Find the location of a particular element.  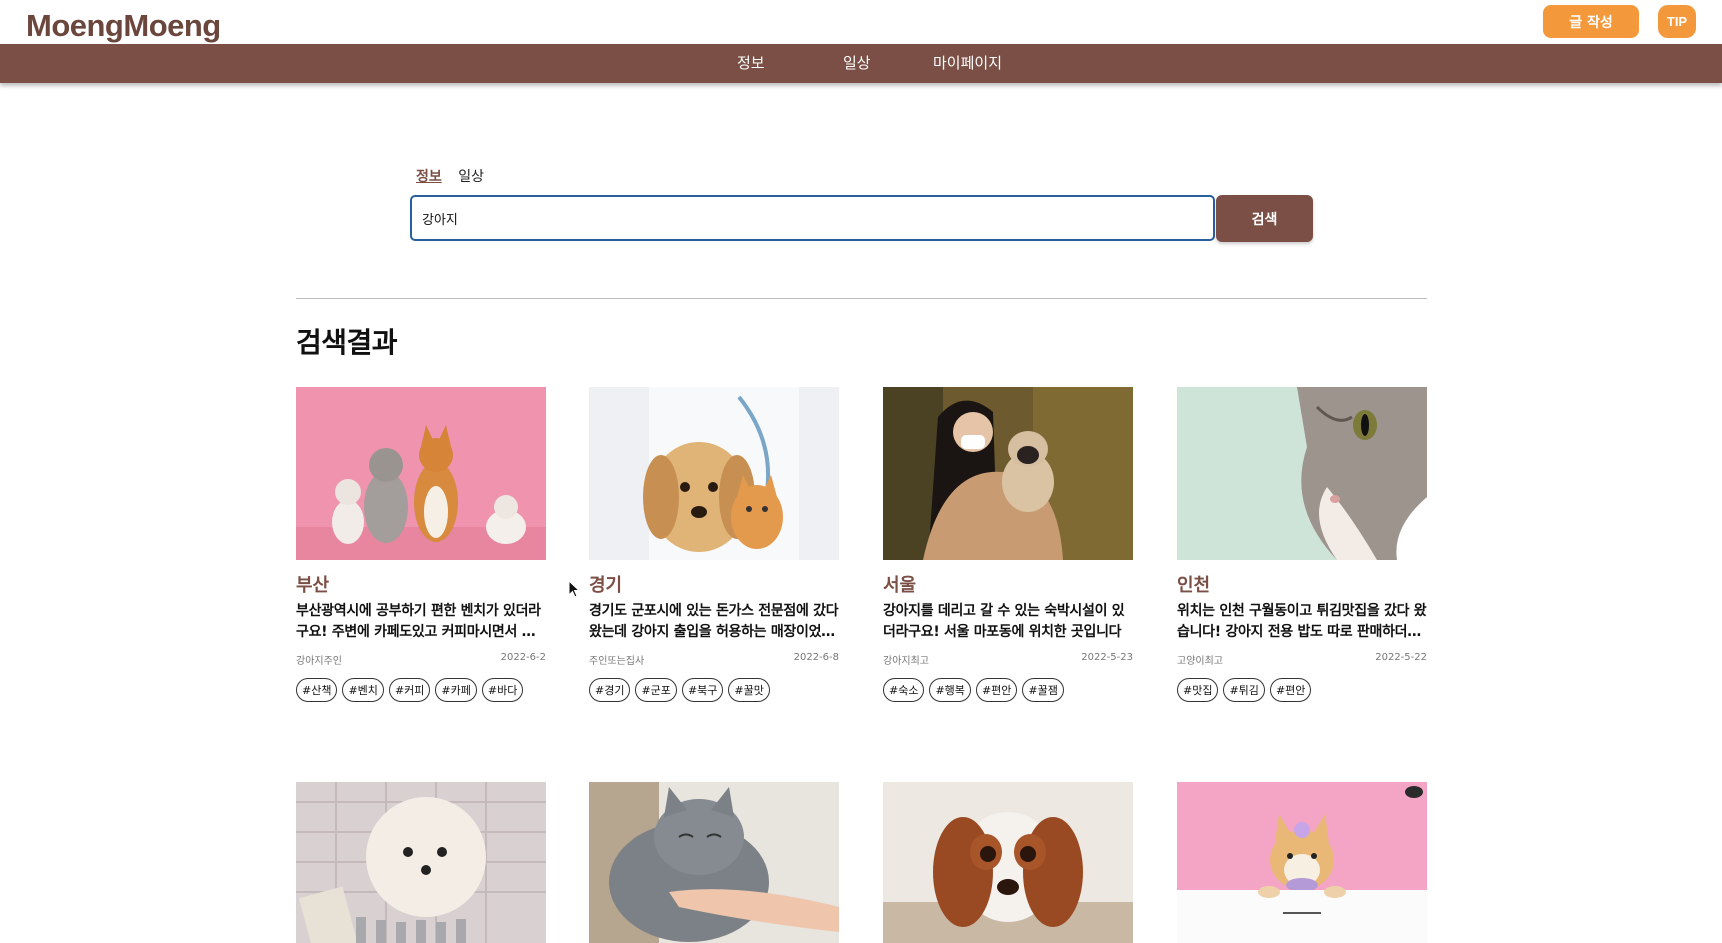

results-title: 검색결과 is located at coordinates (347, 342).